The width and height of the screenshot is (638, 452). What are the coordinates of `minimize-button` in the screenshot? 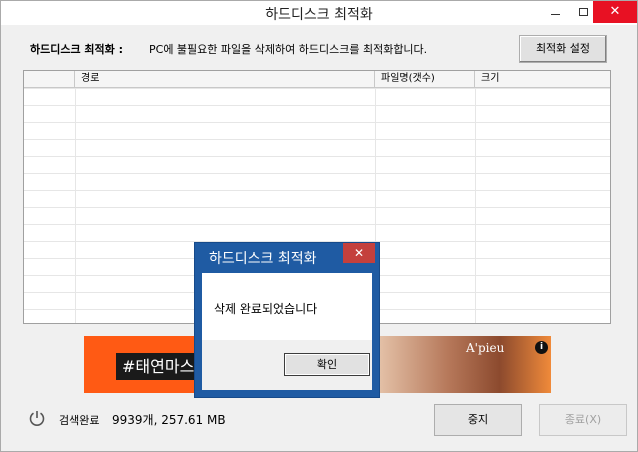 It's located at (555, 12).